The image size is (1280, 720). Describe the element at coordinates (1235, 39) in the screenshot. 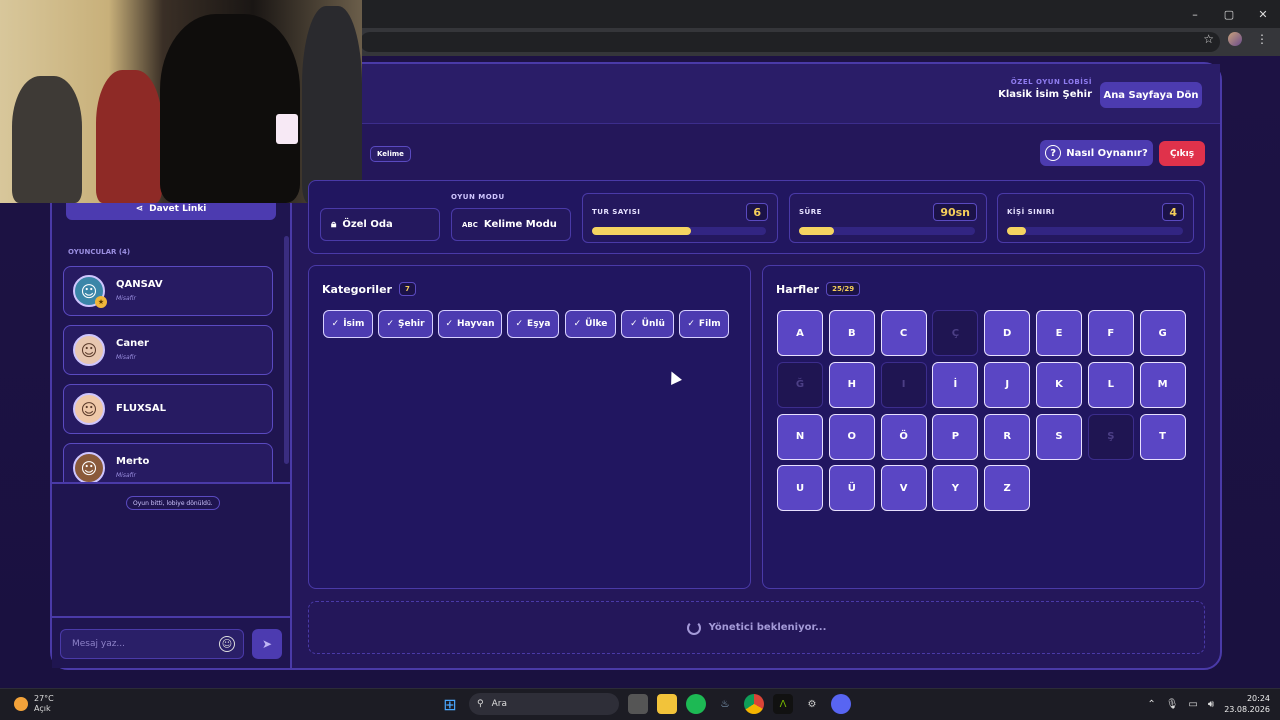

I see `profile-avatar-icon` at that location.